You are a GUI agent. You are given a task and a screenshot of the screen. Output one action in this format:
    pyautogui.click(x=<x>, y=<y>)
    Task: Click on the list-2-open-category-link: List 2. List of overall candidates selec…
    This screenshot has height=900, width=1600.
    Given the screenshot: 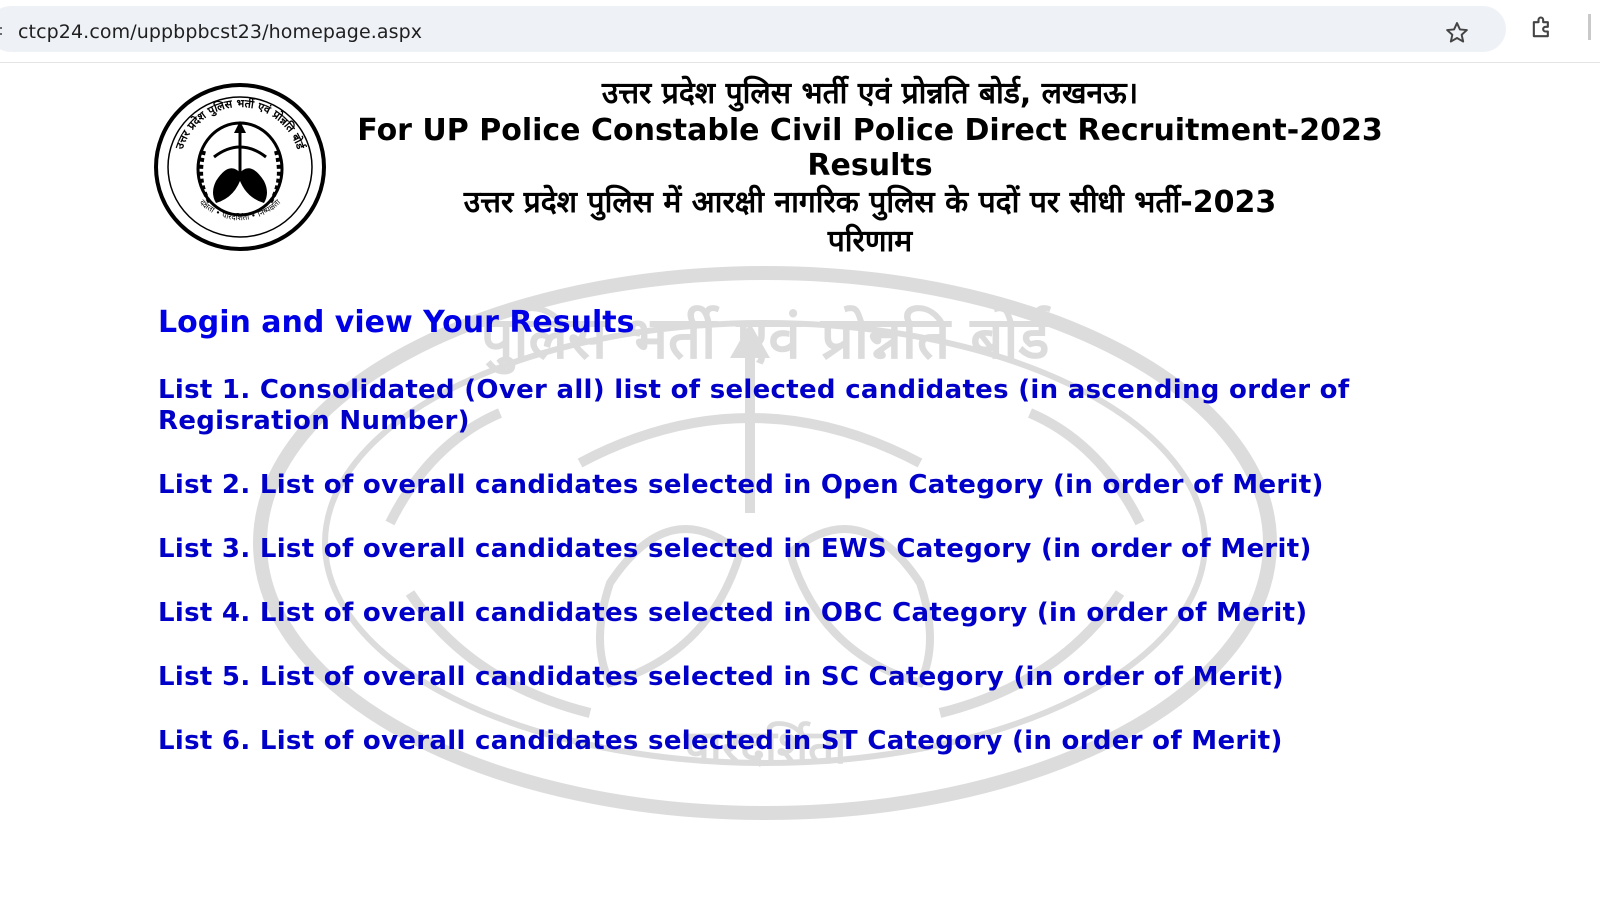 What is the action you would take?
    pyautogui.click(x=758, y=485)
    